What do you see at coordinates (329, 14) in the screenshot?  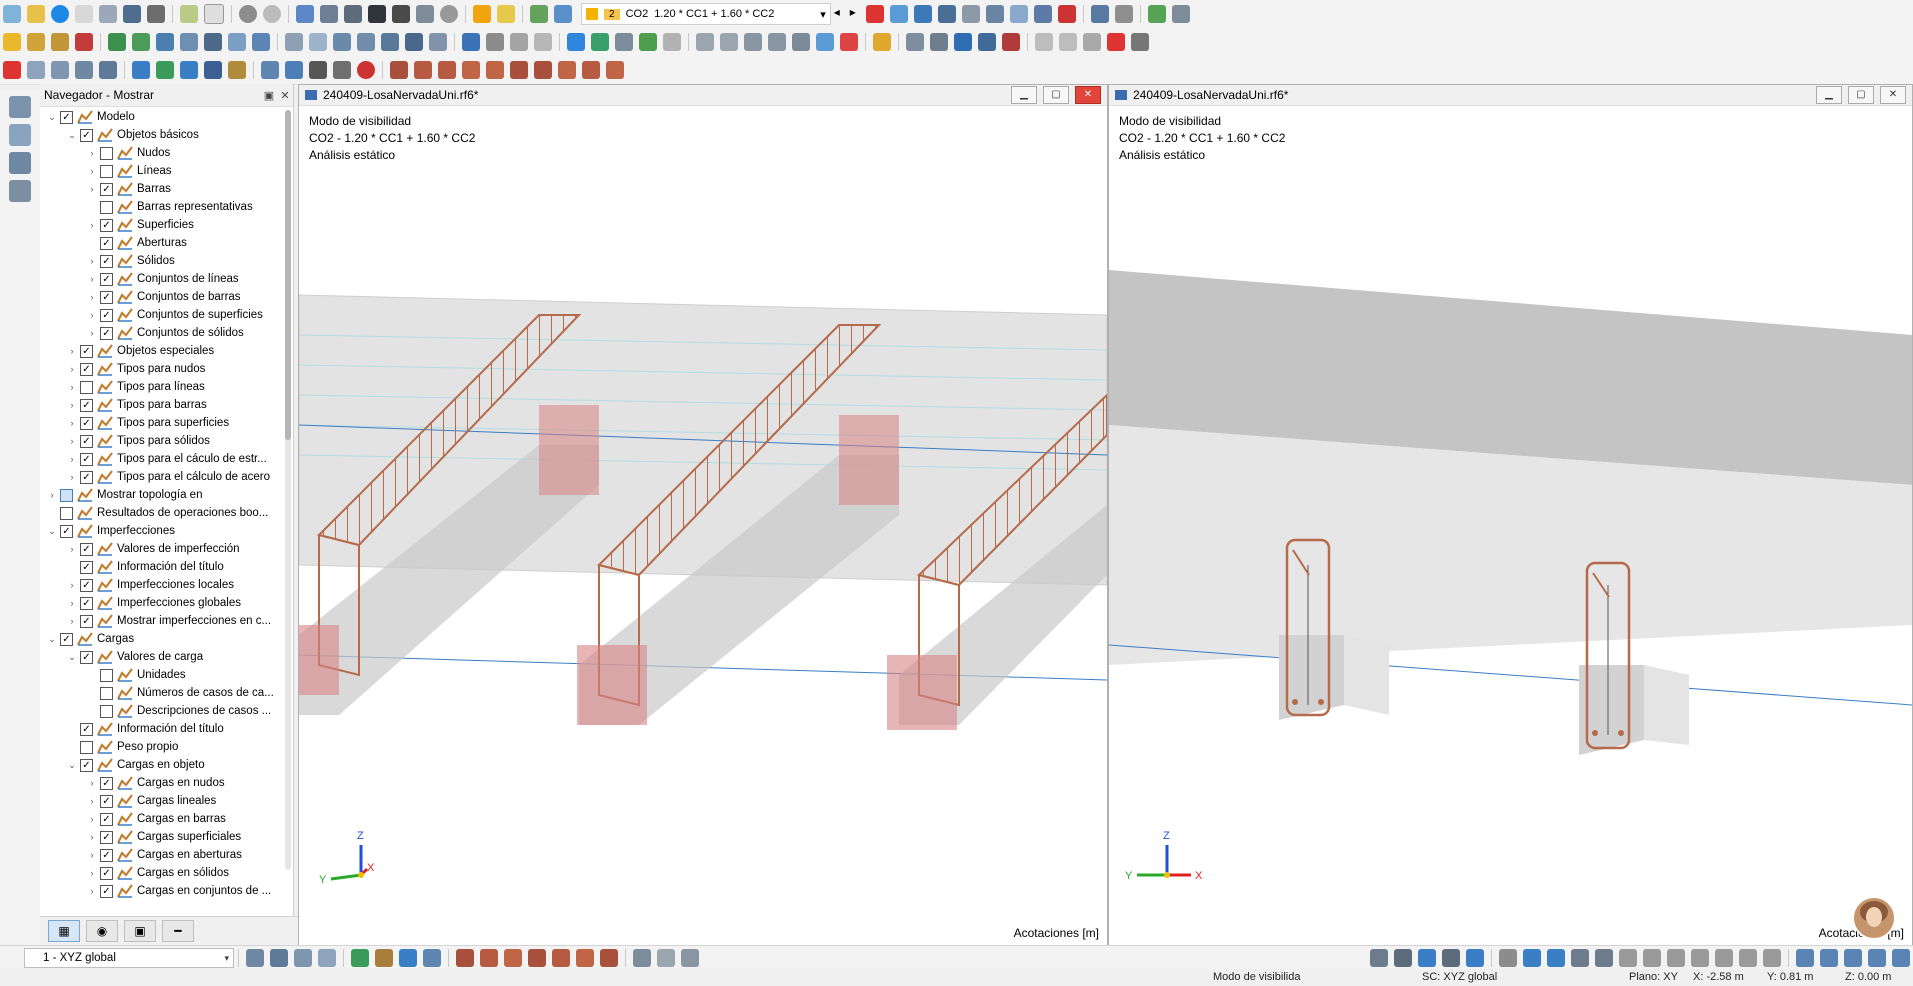 I see `grid-icon` at bounding box center [329, 14].